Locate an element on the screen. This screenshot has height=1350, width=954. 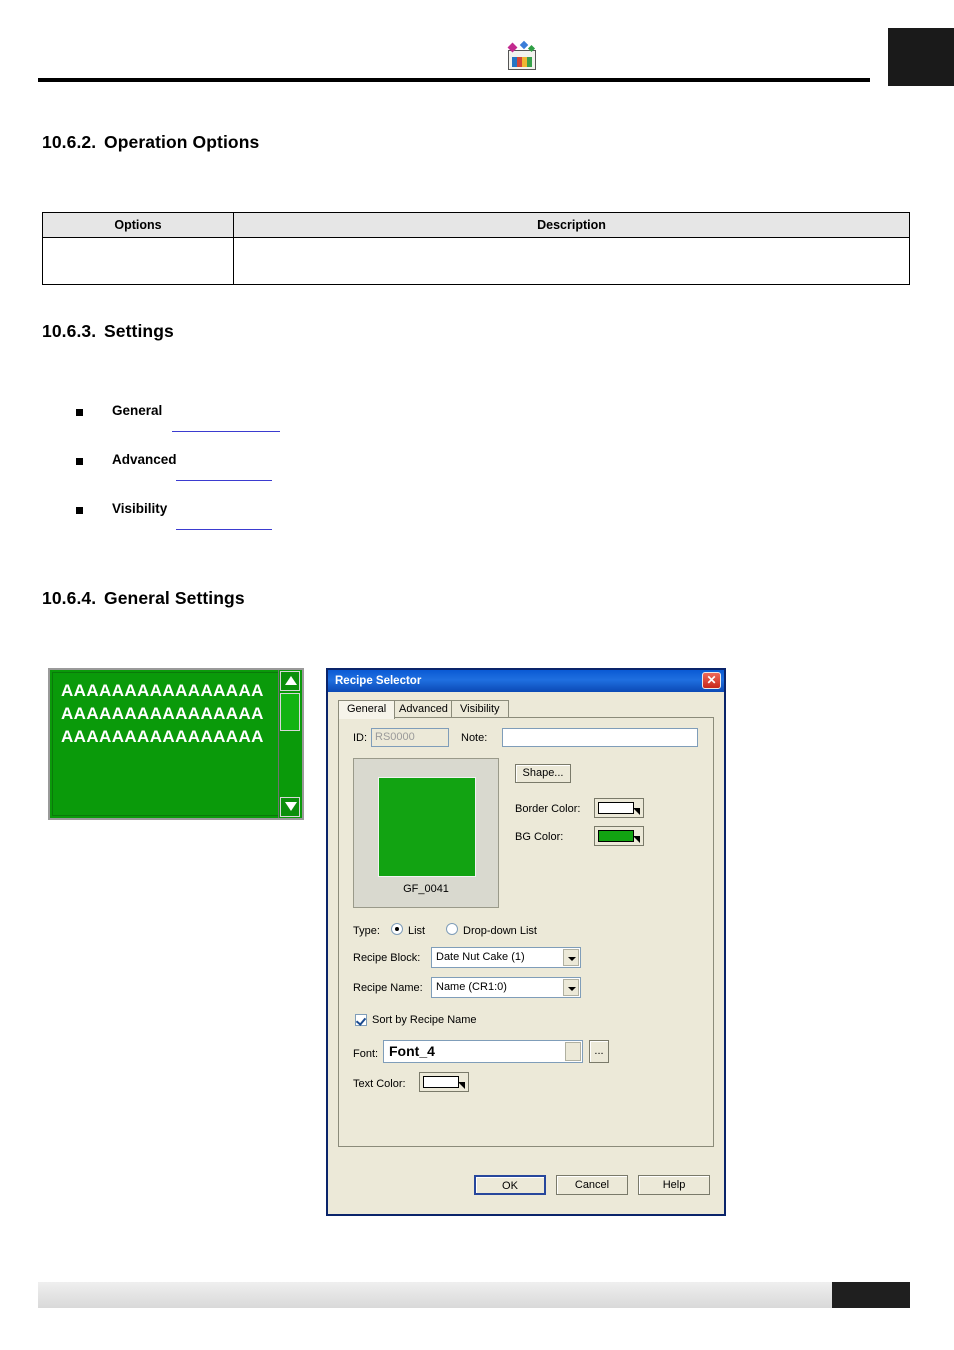
shape-preview-swatch is located at coordinates (427, 827).